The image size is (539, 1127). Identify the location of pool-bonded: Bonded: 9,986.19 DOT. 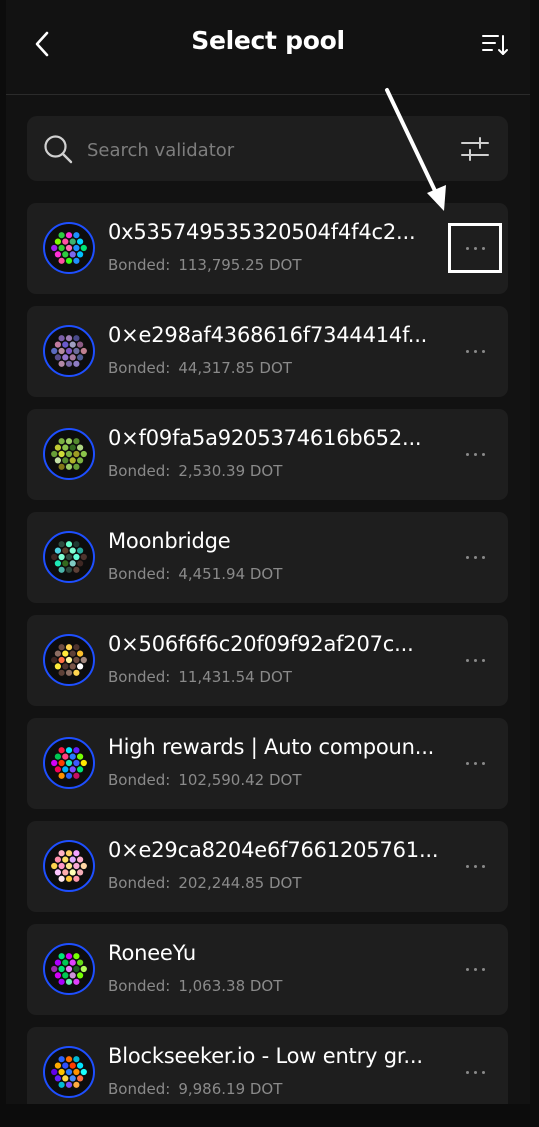
(195, 1089).